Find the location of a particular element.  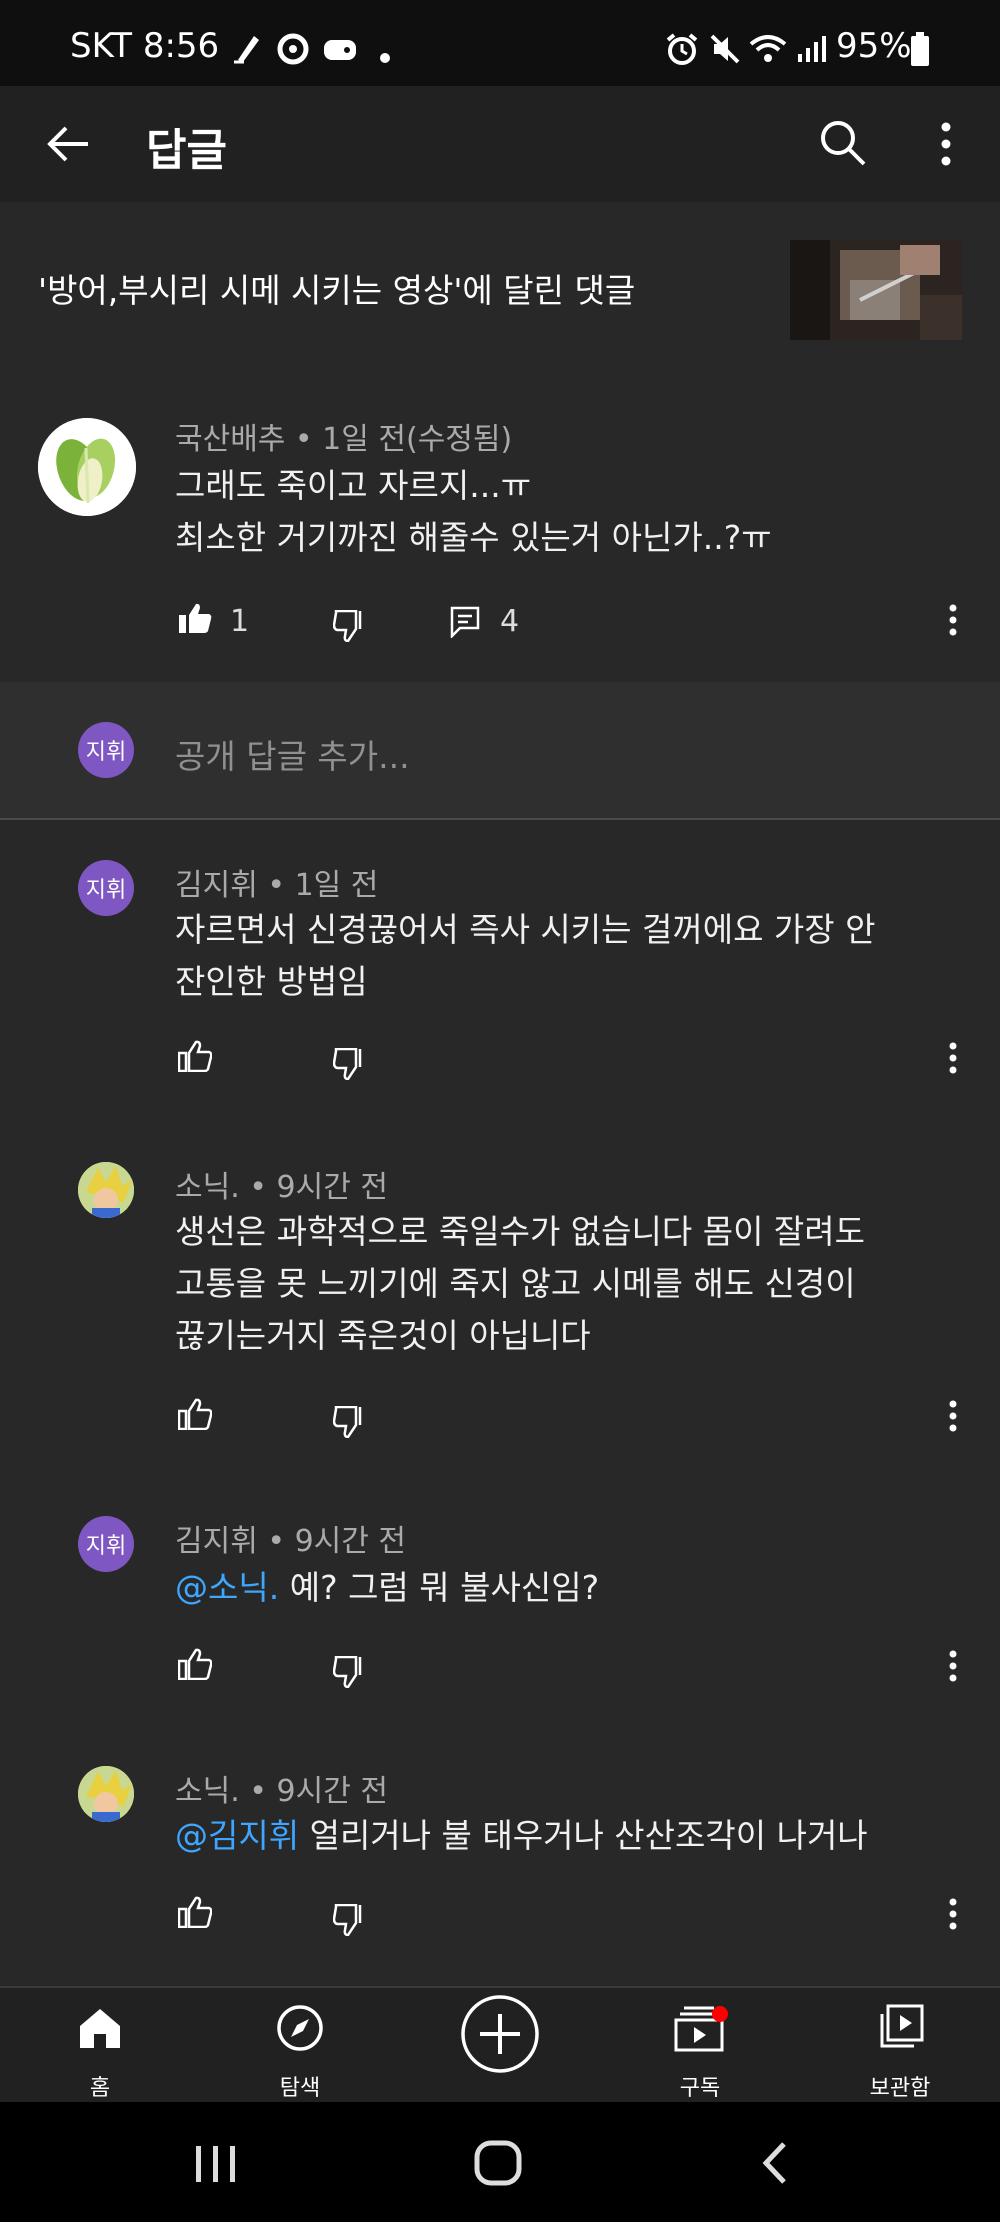

reply-body: 얼리거나 불 태우거나 산산조각이 나거나 is located at coordinates (583, 1835).